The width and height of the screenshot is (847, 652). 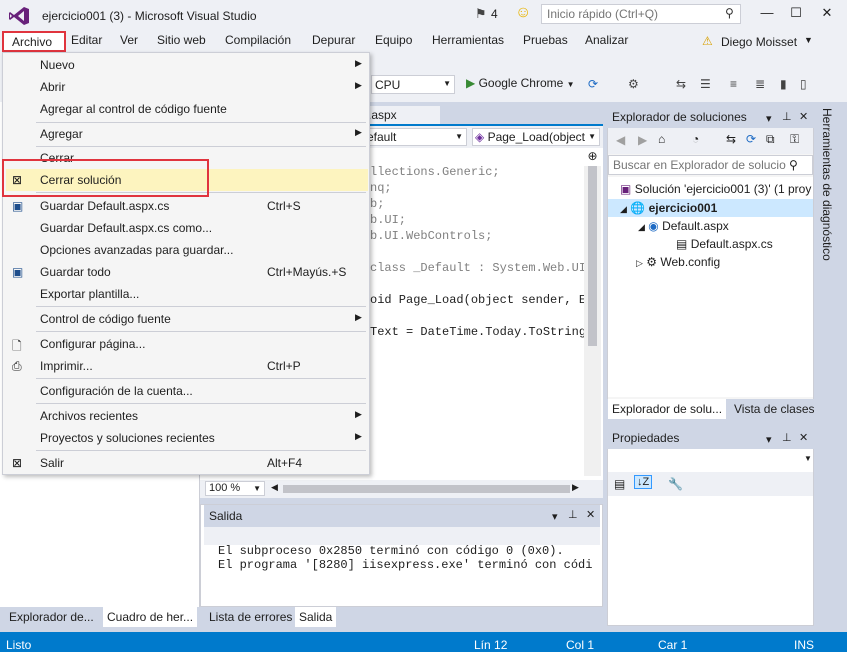 I want to click on split-editor-icon: ⊕, so click(x=592, y=157).